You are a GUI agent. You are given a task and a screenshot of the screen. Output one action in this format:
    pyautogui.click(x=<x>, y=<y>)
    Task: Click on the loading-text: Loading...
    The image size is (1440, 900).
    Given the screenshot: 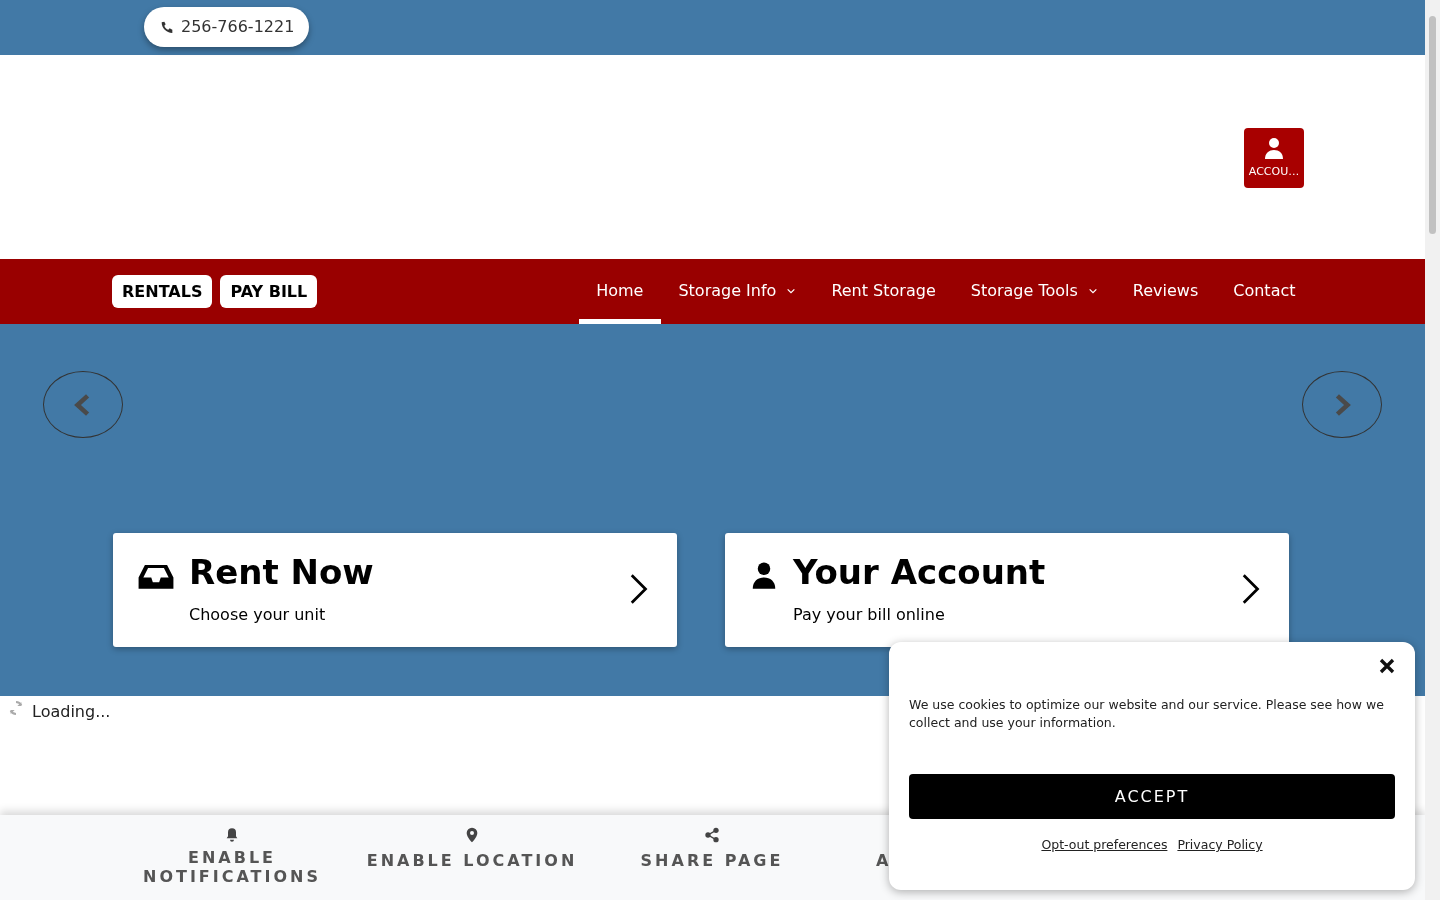 What is the action you would take?
    pyautogui.click(x=71, y=712)
    